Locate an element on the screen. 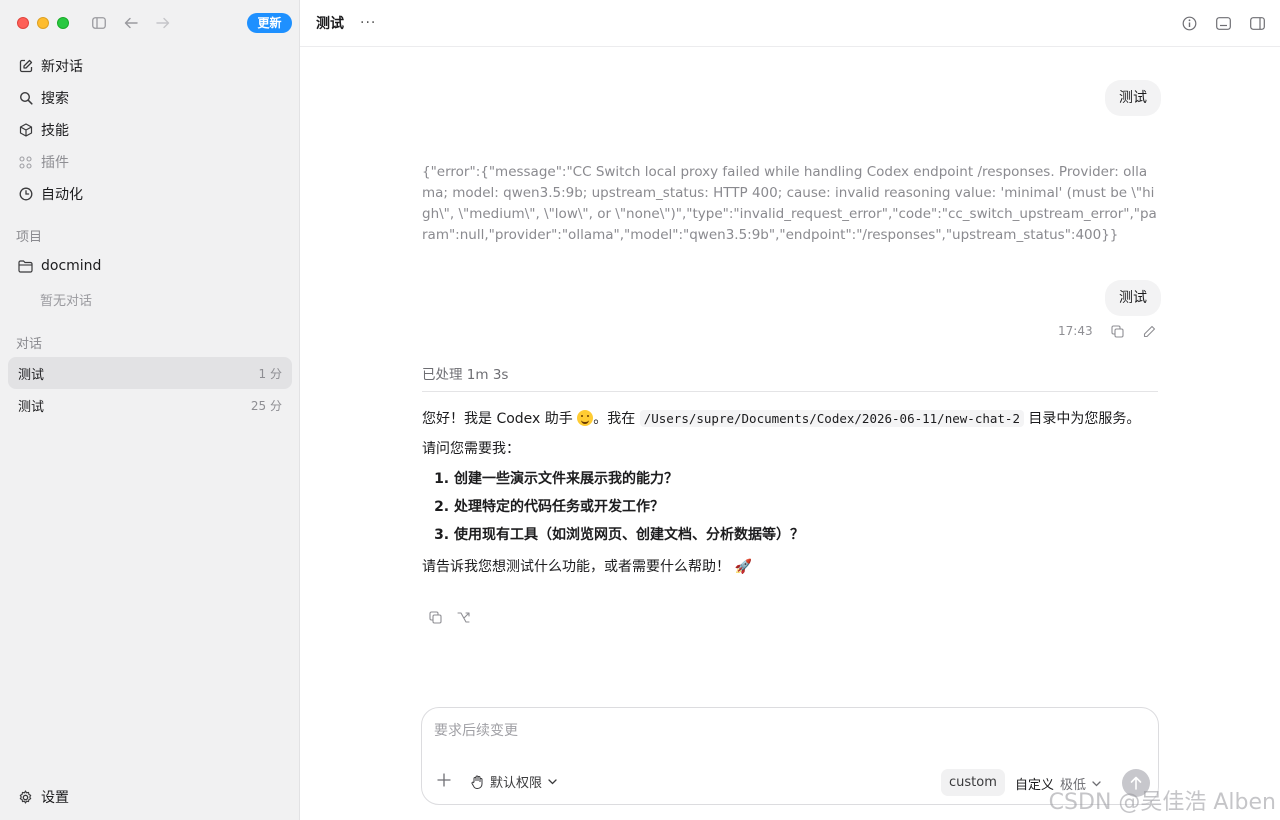 This screenshot has width=1280, height=820. window-controls is located at coordinates (43, 23).